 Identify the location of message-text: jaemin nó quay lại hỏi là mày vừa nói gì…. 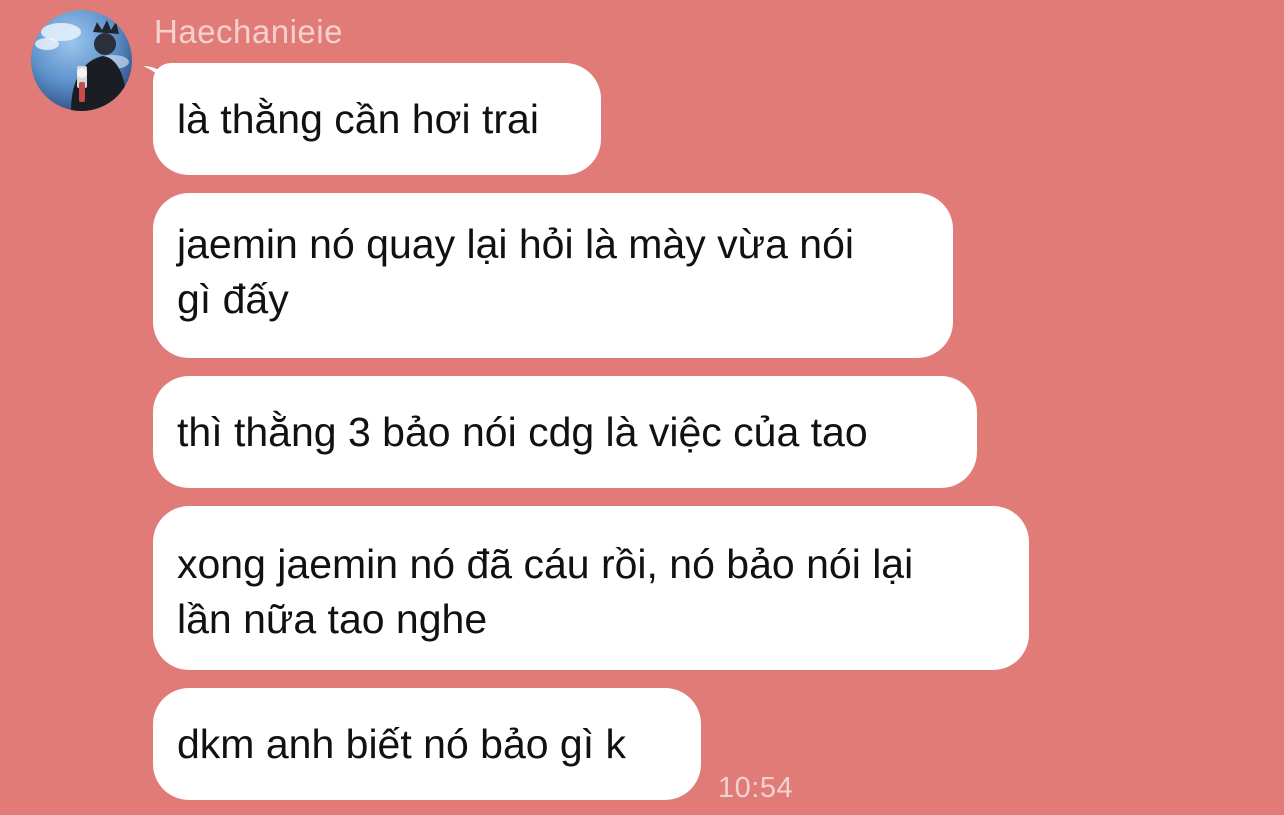
(515, 271).